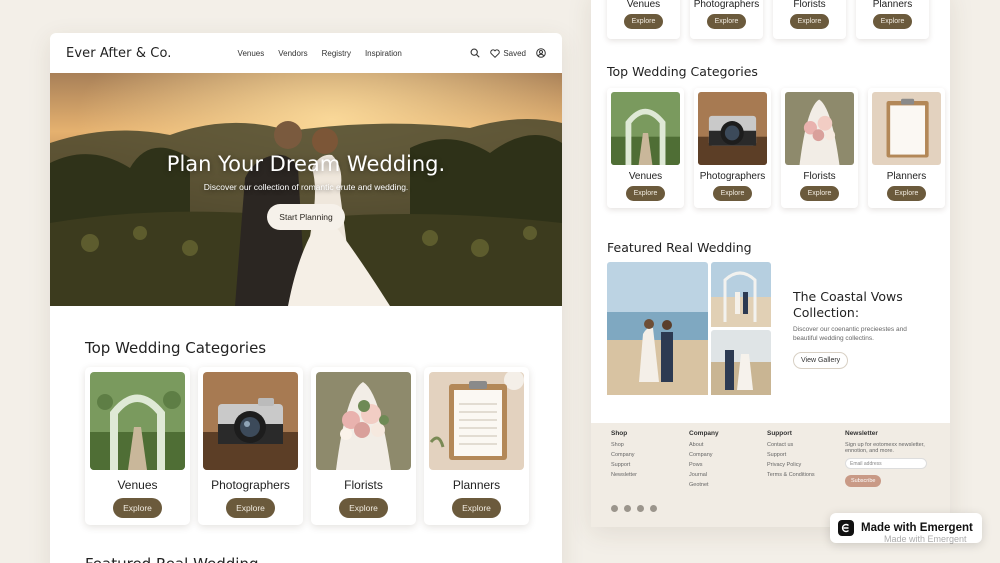 This screenshot has height=563, width=1000. I want to click on footer-heading: Company, so click(704, 433).